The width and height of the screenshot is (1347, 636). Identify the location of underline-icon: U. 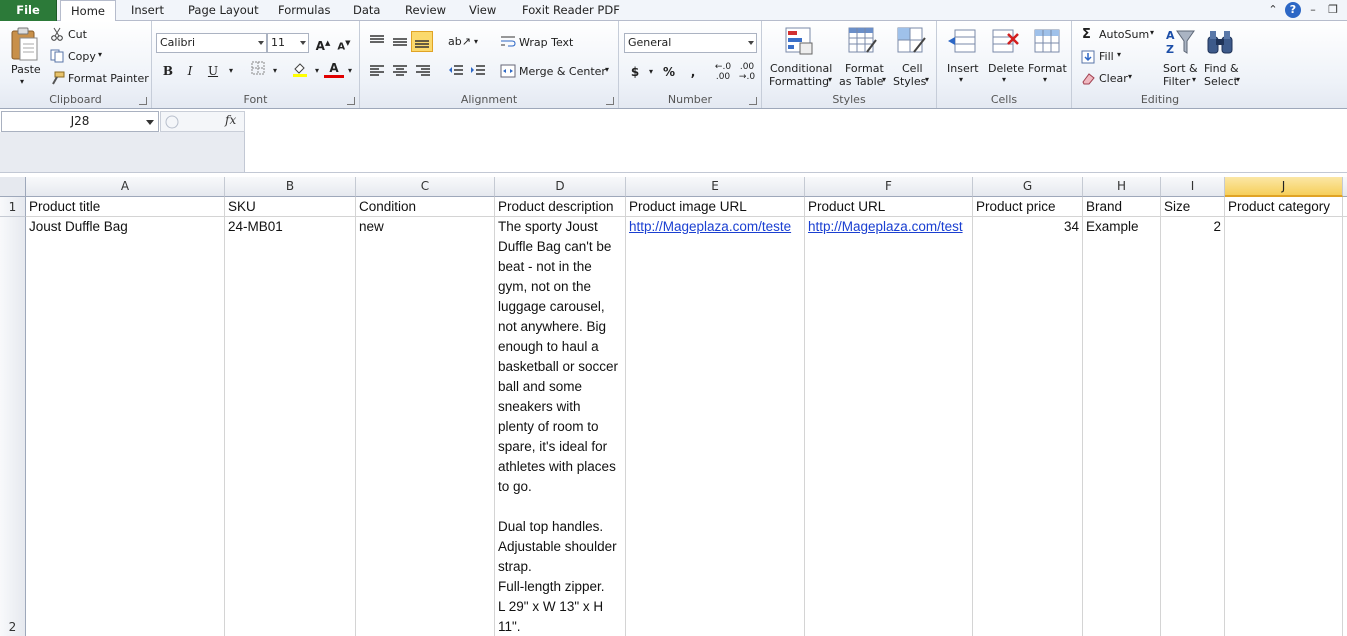
(213, 71).